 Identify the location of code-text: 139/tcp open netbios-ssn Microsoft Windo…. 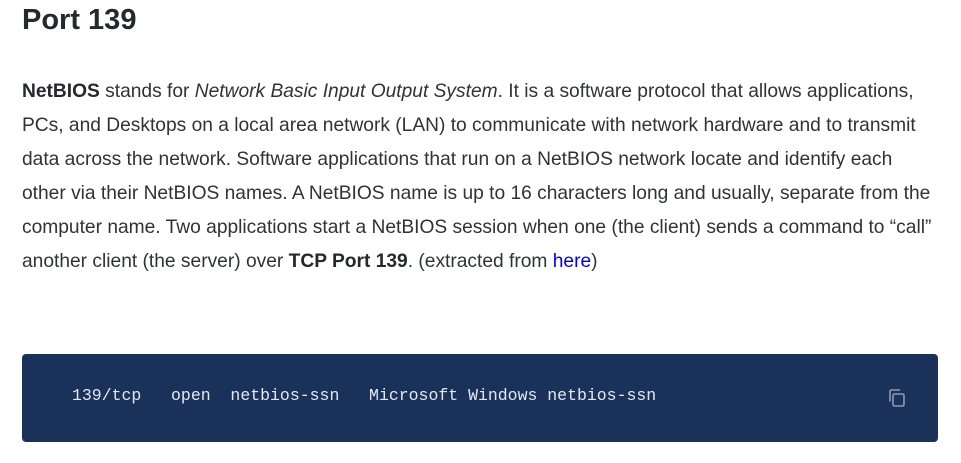
(364, 395).